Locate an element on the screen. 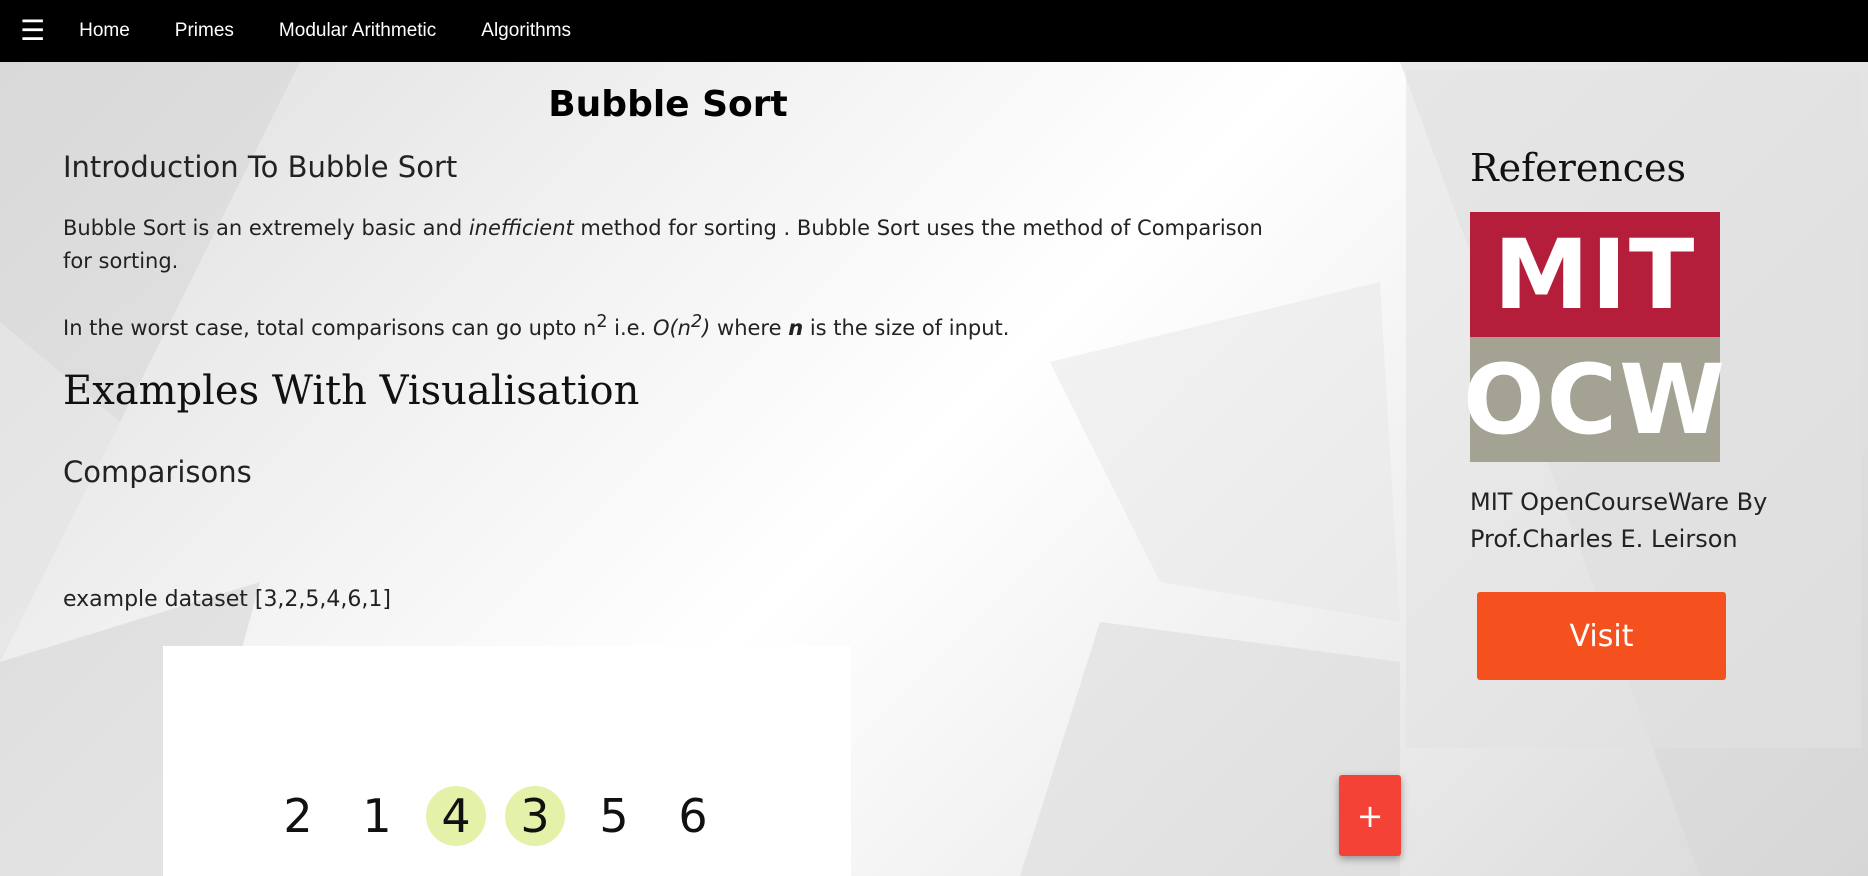 The height and width of the screenshot is (876, 1868). logo-mit-text: MIT is located at coordinates (1595, 274).